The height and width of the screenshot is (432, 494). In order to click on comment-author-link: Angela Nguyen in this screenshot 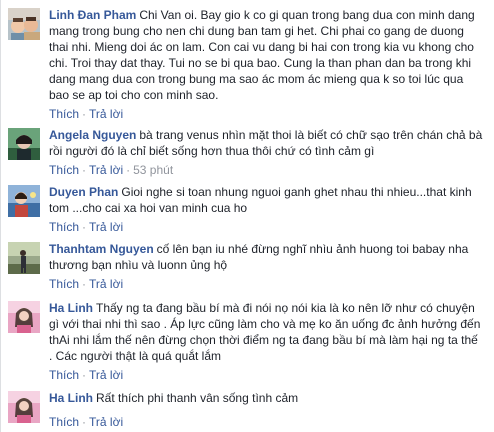, I will do `click(92, 135)`.